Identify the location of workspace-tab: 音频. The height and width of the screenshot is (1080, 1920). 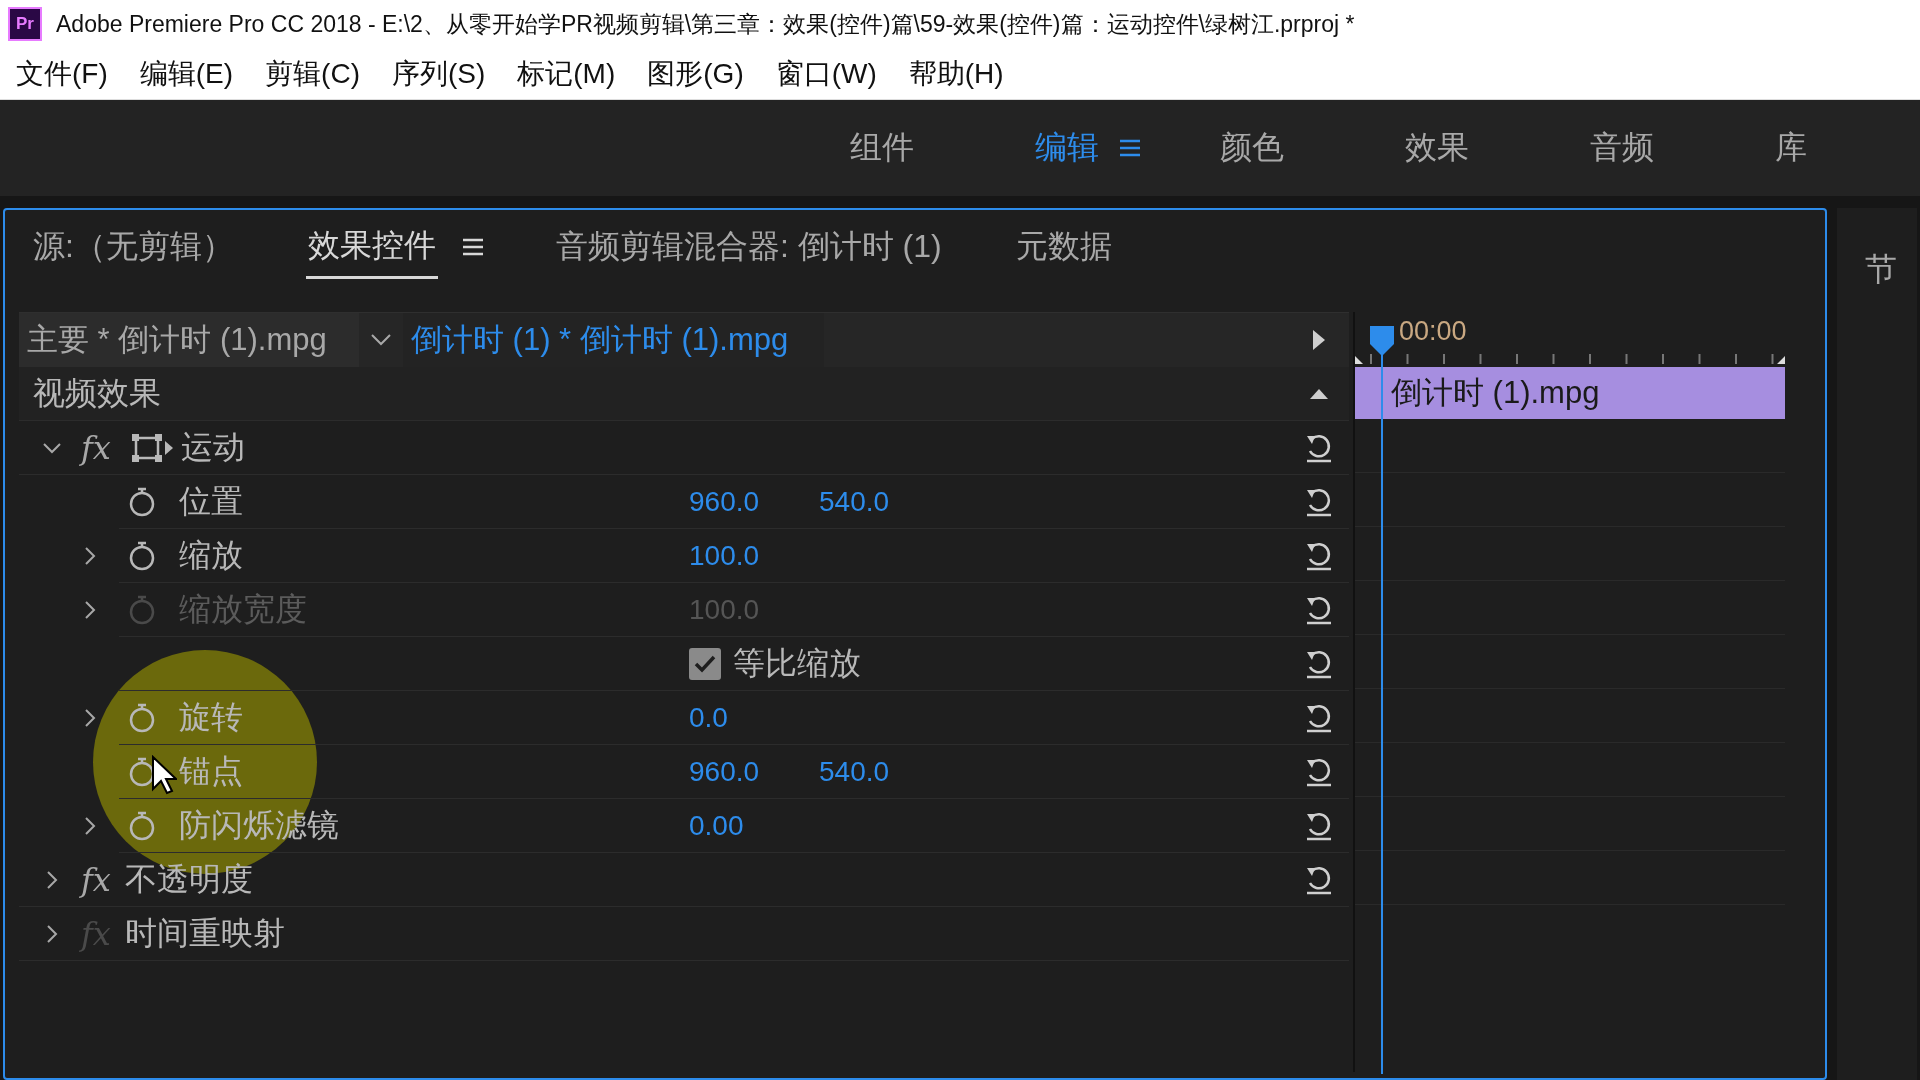
(1622, 148).